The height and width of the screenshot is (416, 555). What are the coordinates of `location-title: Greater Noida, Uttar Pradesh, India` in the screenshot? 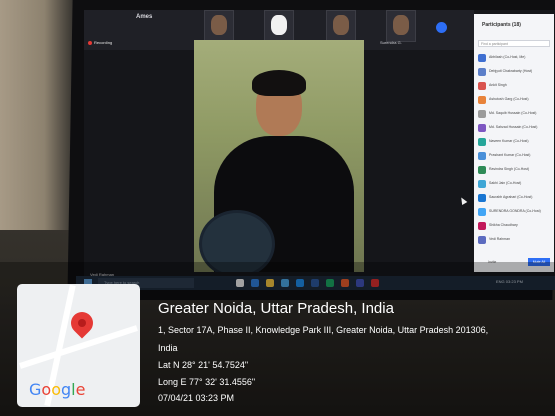 It's located at (276, 308).